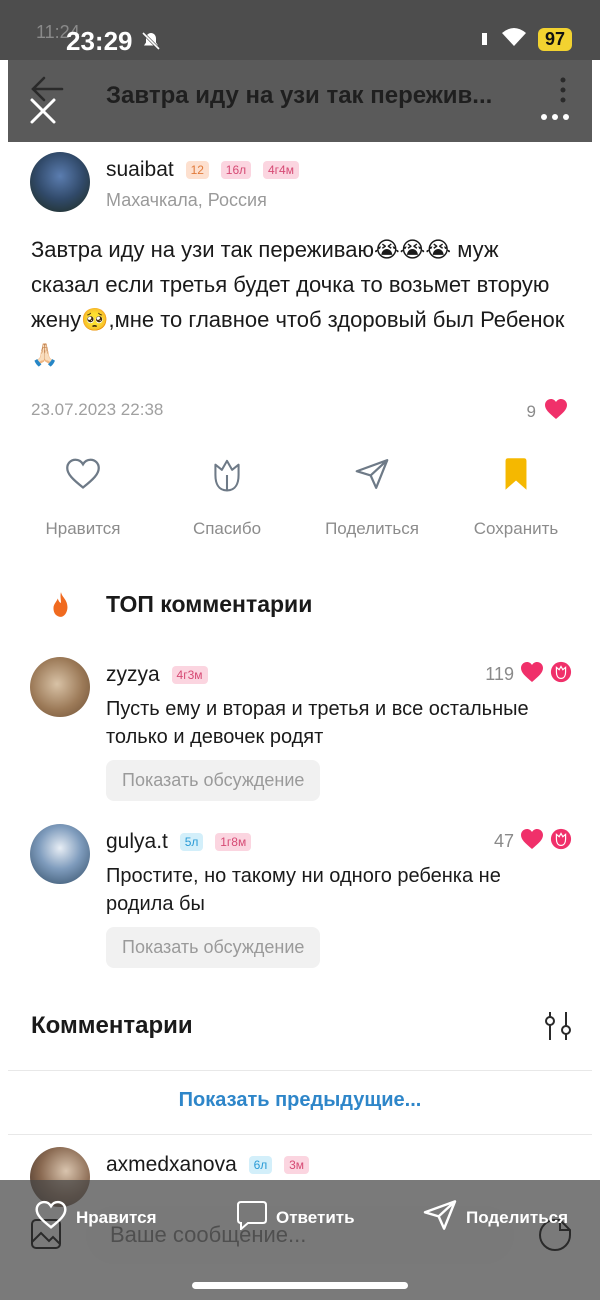 The image size is (600, 1300). Describe the element at coordinates (372, 528) in the screenshot. I see `share-action-label: Поделиться` at that location.